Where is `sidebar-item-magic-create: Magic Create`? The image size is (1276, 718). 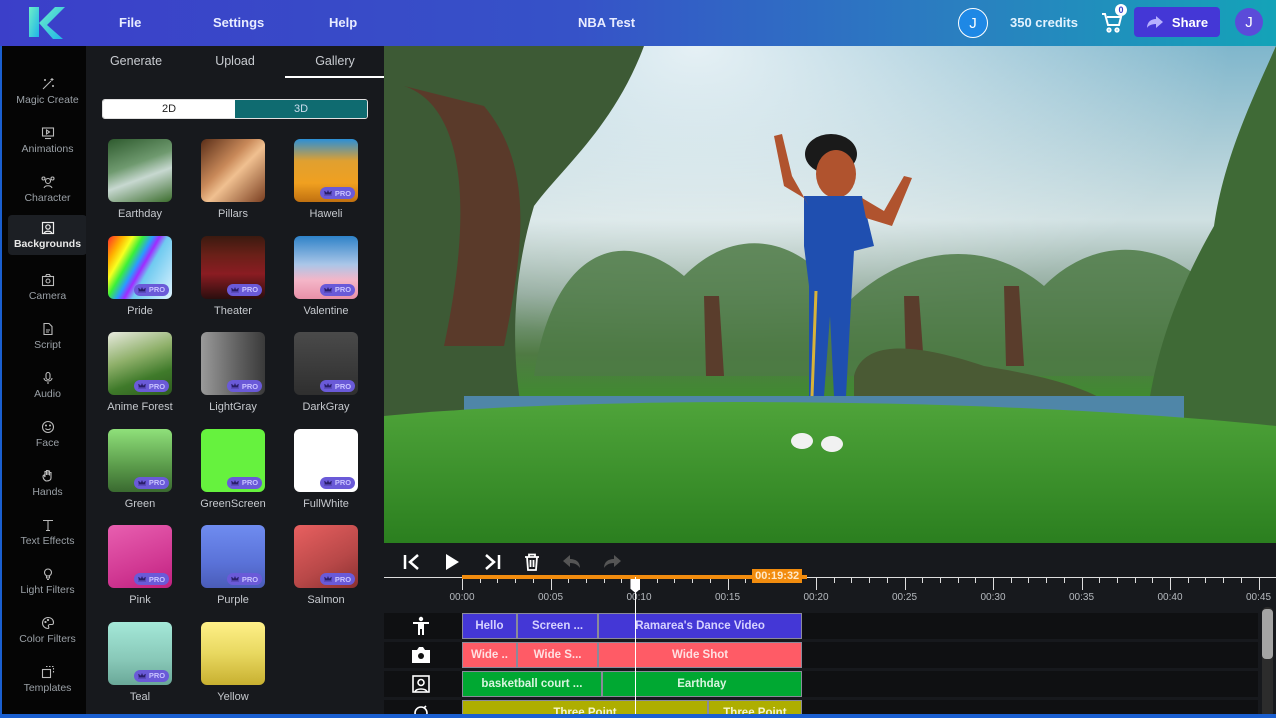 sidebar-item-magic-create: Magic Create is located at coordinates (47, 91).